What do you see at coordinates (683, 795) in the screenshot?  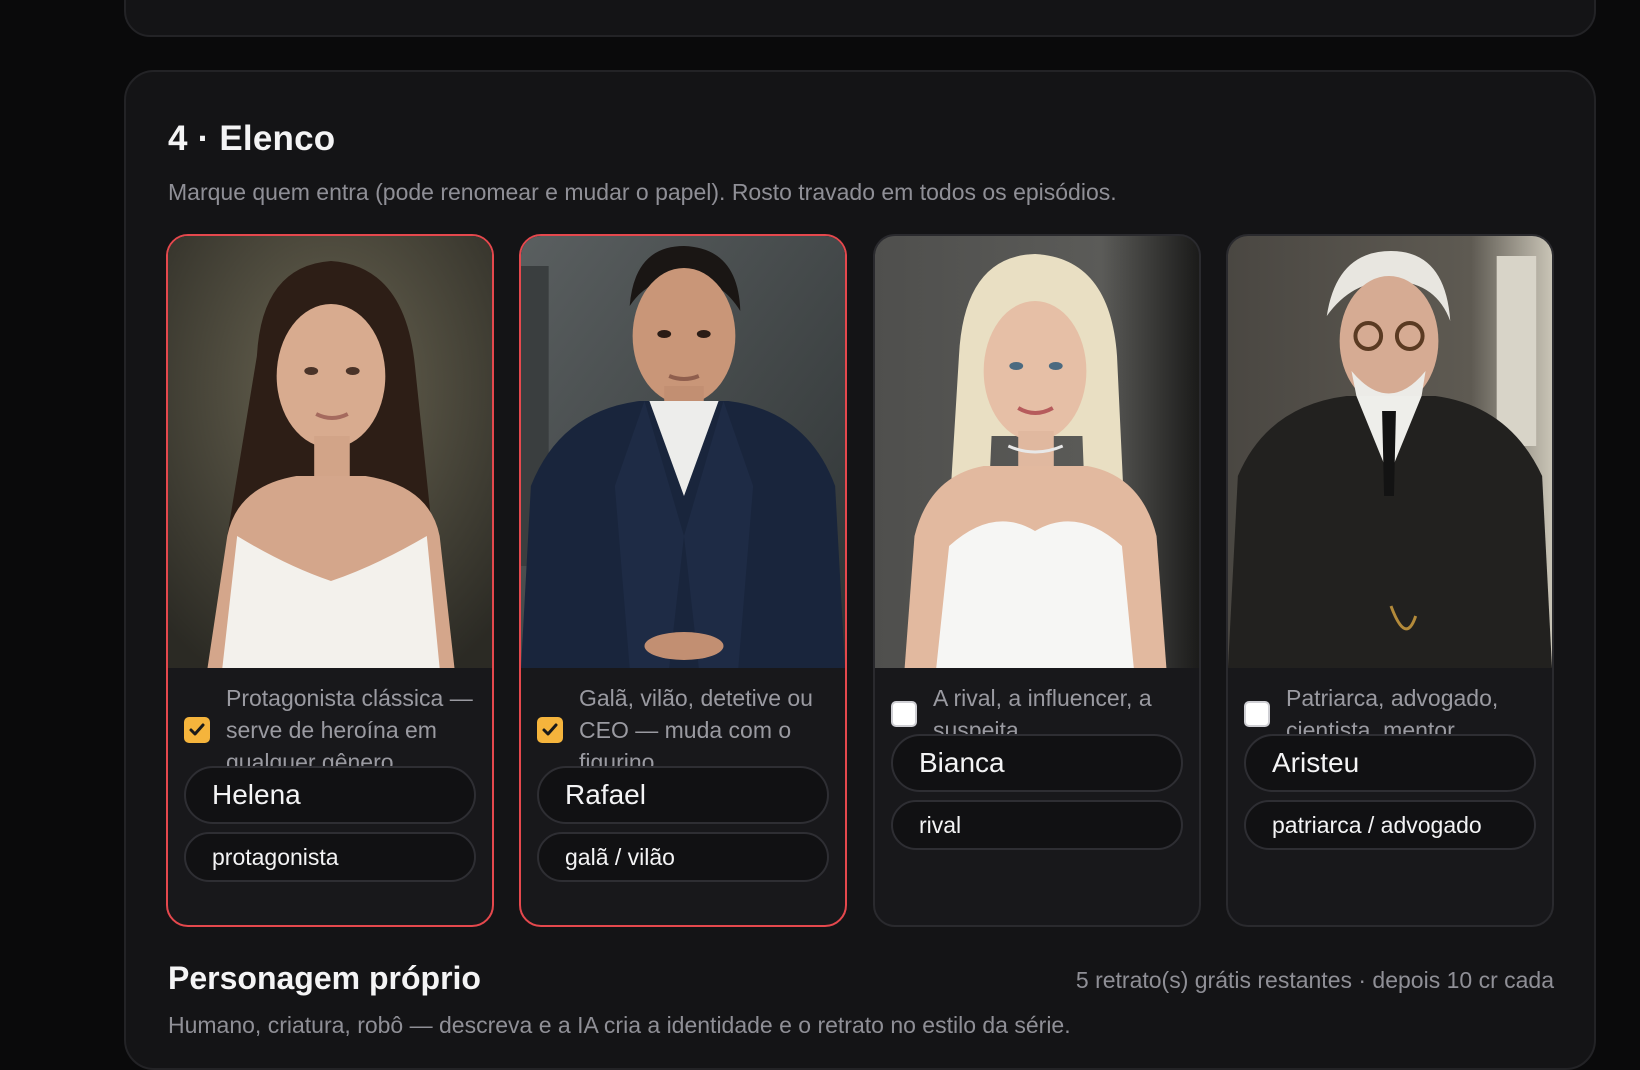 I see `character-name-input: Rafael` at bounding box center [683, 795].